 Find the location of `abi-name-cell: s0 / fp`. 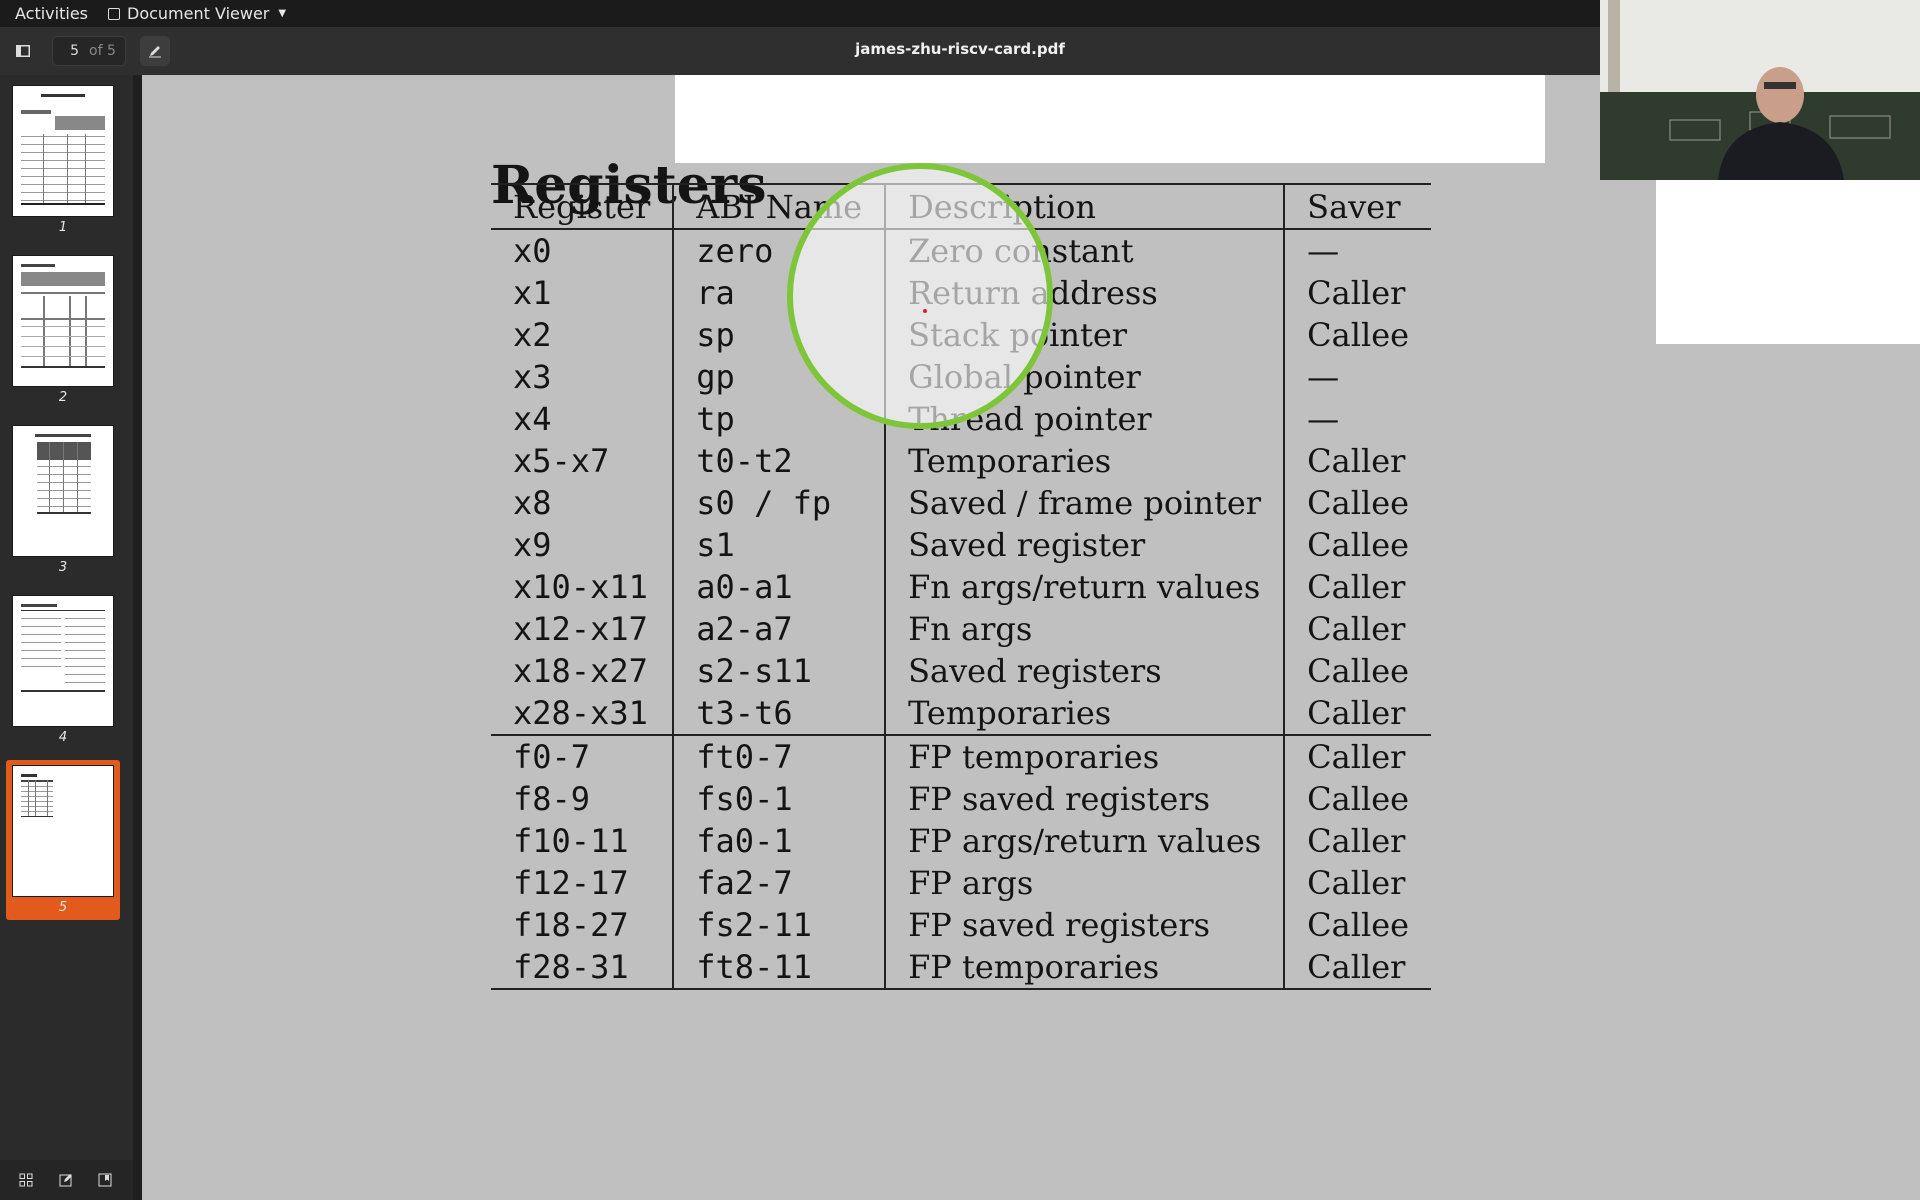

abi-name-cell: s0 / fp is located at coordinates (780, 503).